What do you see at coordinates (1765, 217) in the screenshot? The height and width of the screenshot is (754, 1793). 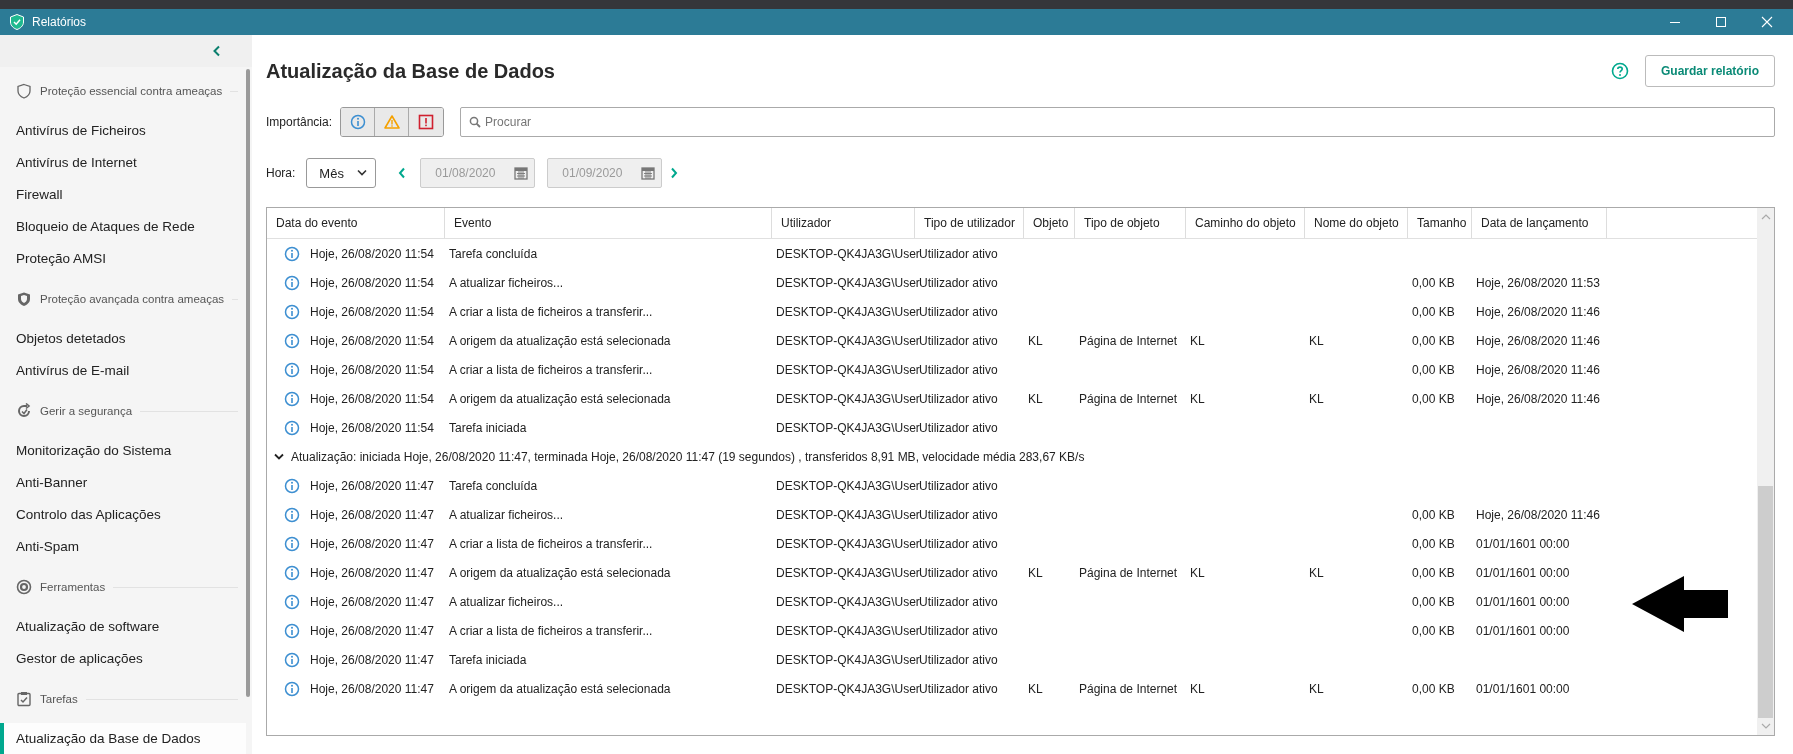 I see `scroll-up-icon` at bounding box center [1765, 217].